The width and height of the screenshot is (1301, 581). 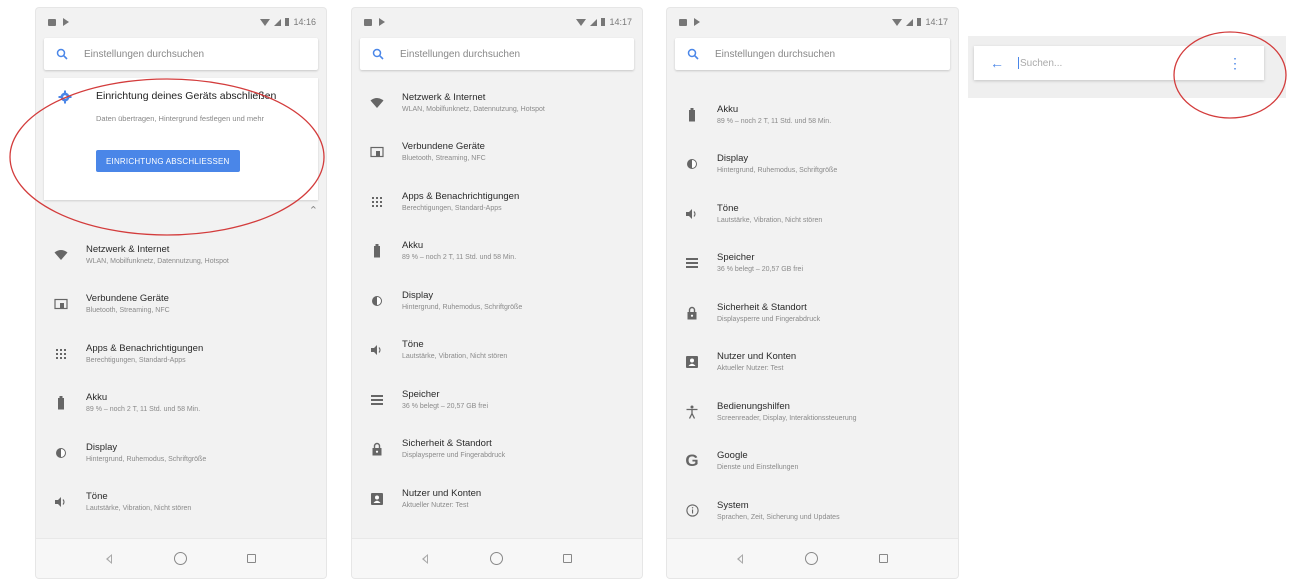 I want to click on wifi-icon, so click(x=377, y=103).